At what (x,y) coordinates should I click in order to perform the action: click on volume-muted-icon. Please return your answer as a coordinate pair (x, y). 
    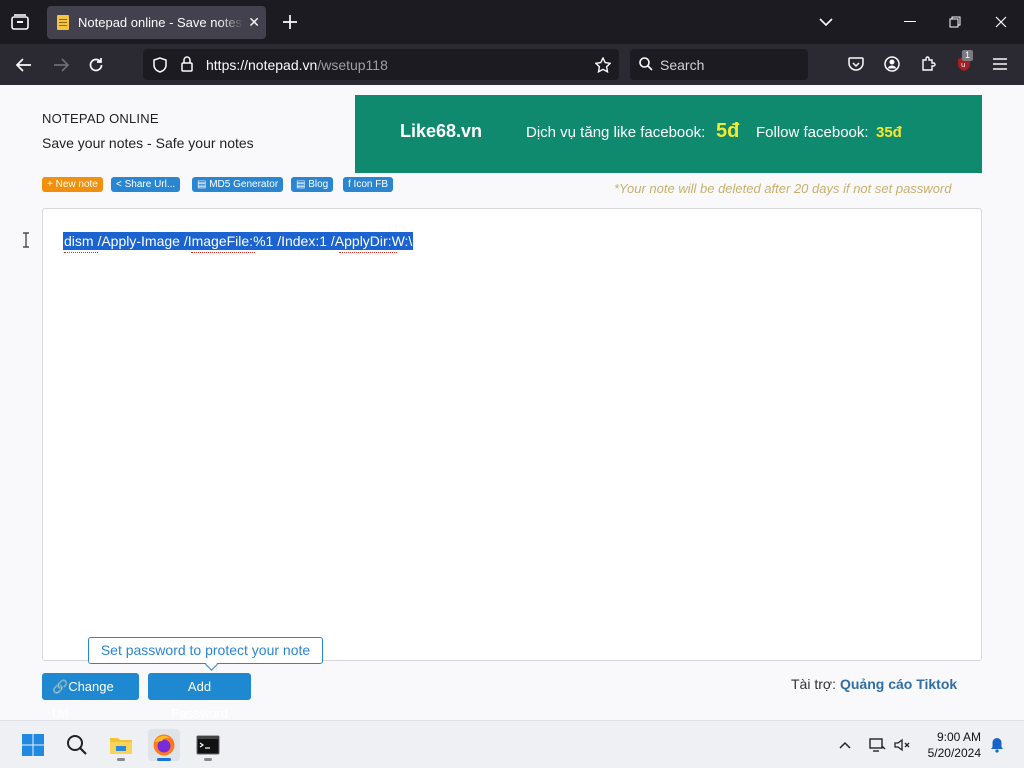
    Looking at the image, I should click on (902, 745).